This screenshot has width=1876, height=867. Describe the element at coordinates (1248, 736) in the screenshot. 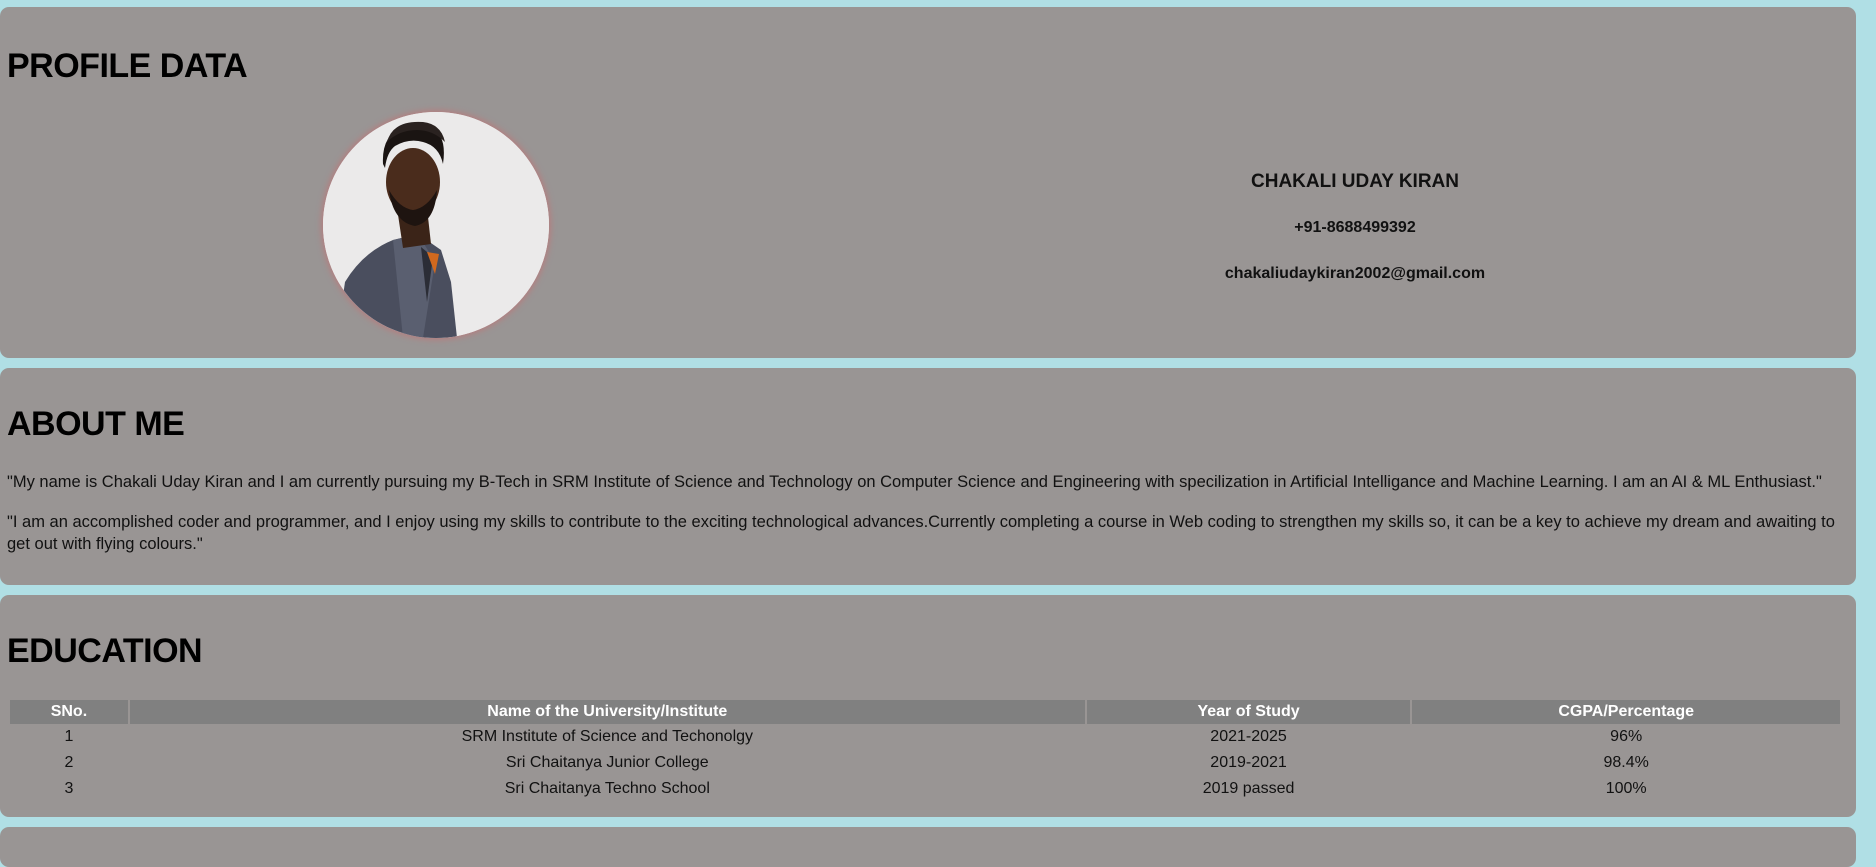

I see `table-cell: 2021-2025` at that location.